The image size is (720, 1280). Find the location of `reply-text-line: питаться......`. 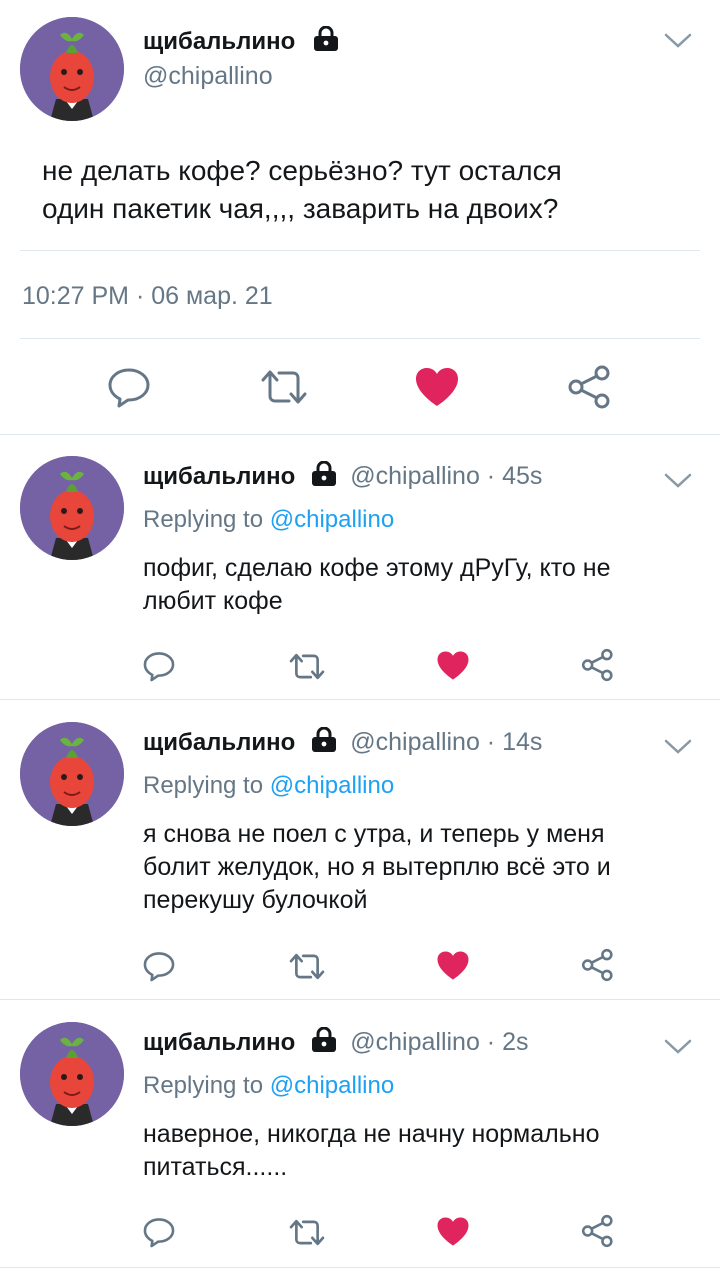

reply-text-line: питаться...... is located at coordinates (215, 1167).